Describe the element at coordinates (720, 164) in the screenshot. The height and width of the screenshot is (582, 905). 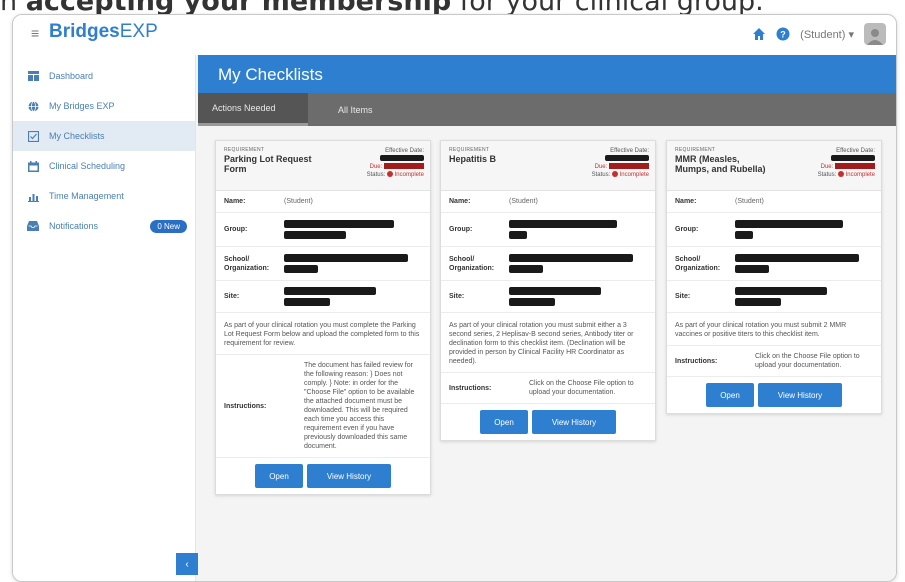
I see `card-title: MMR (Measles, Mumps, and Rubella)` at that location.